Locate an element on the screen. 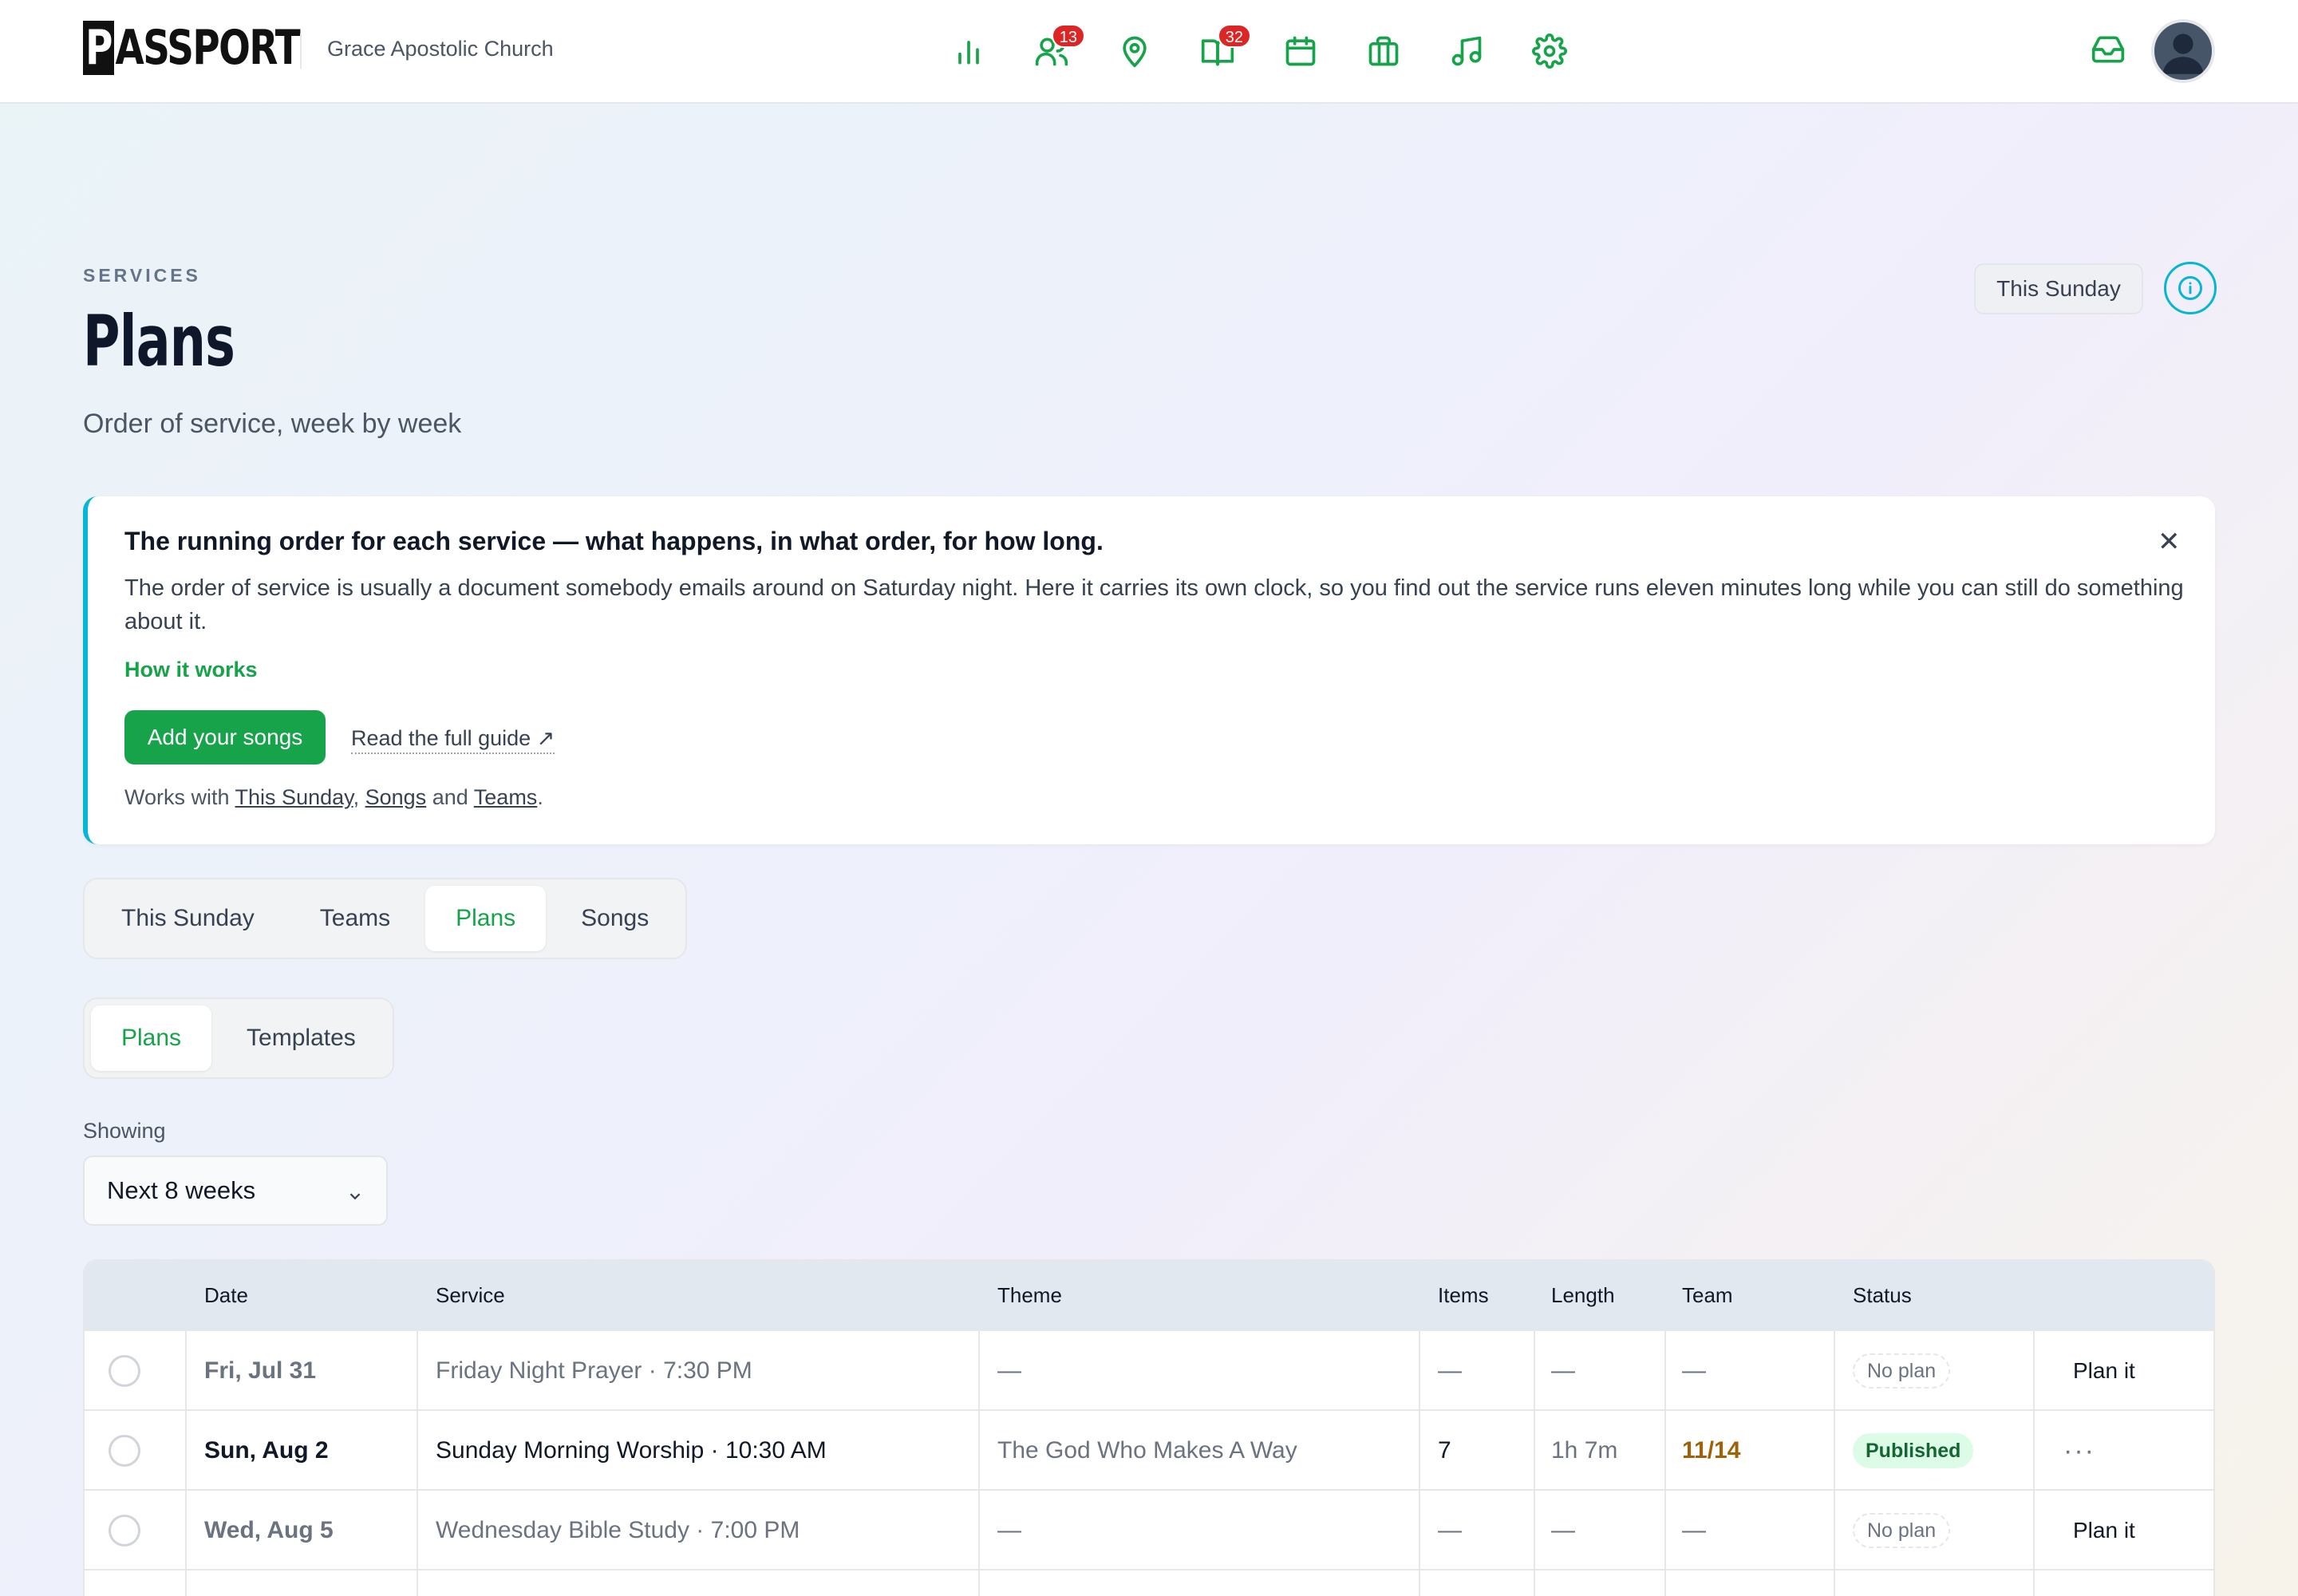 This screenshot has height=1596, width=2298. gear-icon is located at coordinates (1549, 51).